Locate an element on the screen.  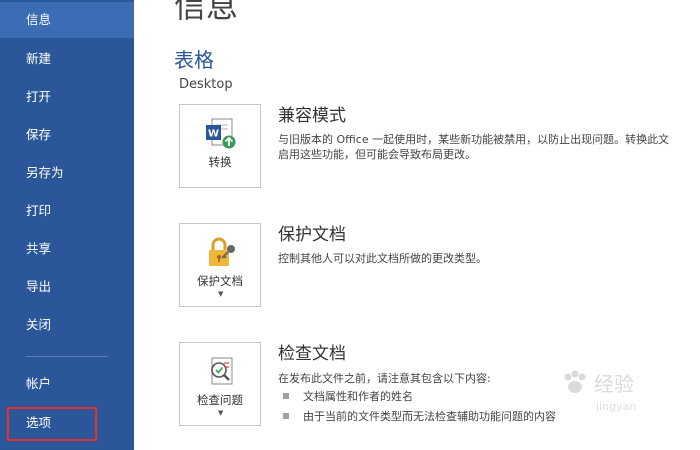
convert-button-label: 转换 is located at coordinates (220, 162).